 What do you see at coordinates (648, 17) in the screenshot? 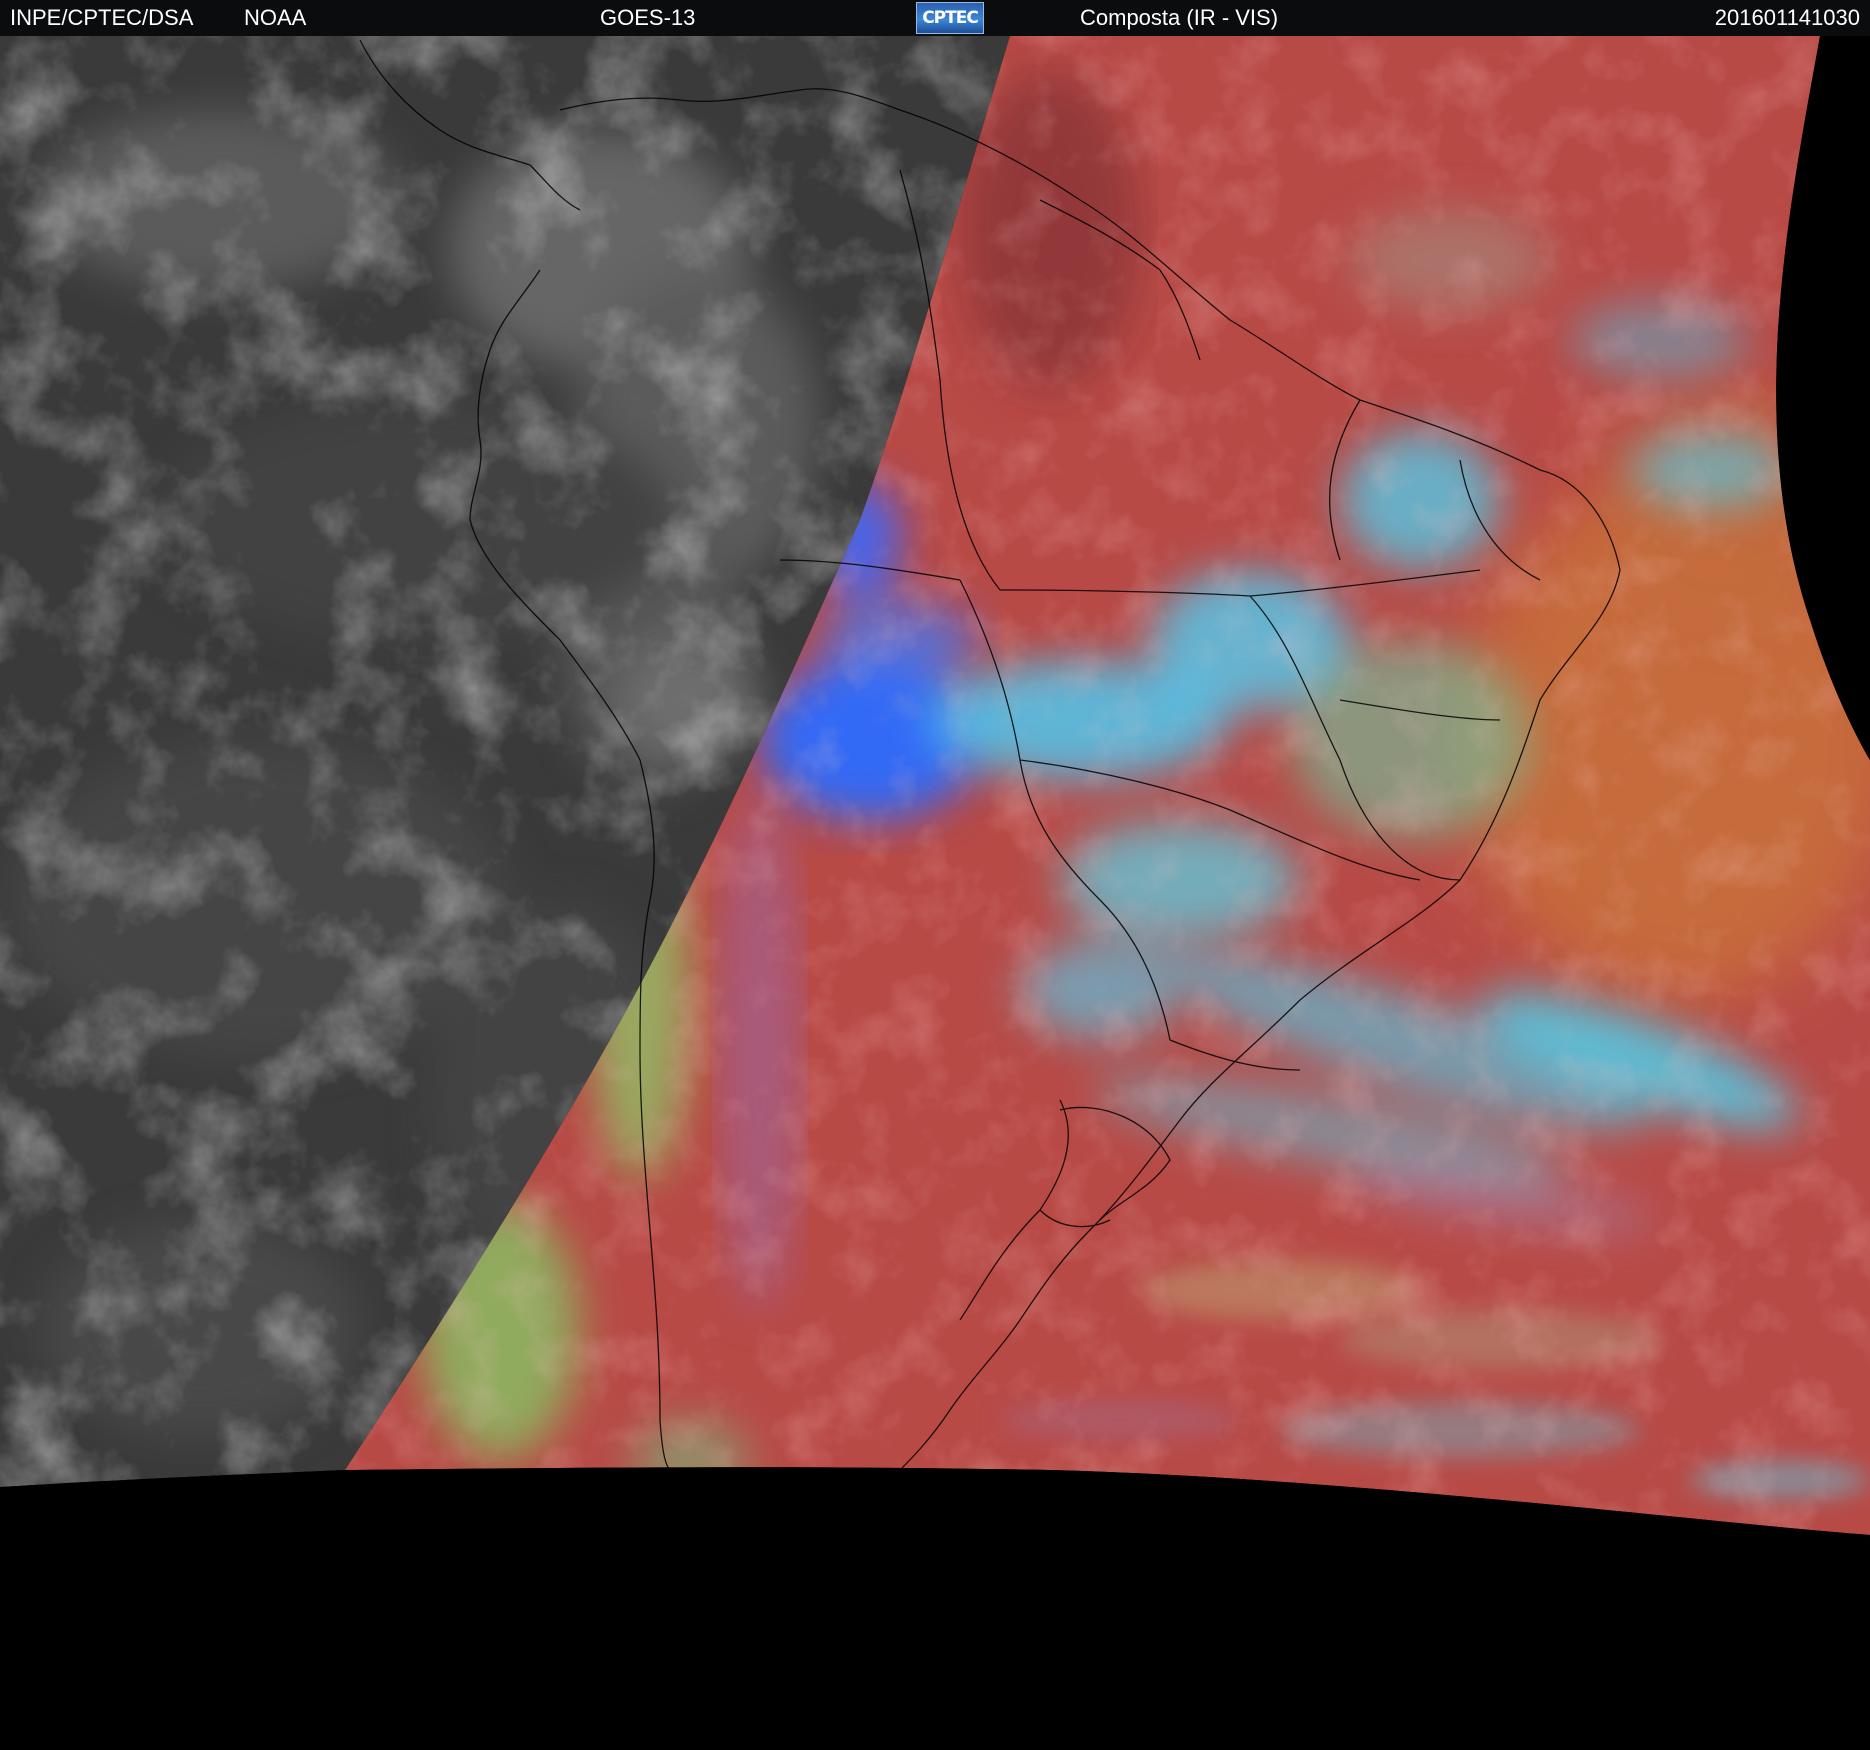
I see `satellite-label: GOES-13` at bounding box center [648, 17].